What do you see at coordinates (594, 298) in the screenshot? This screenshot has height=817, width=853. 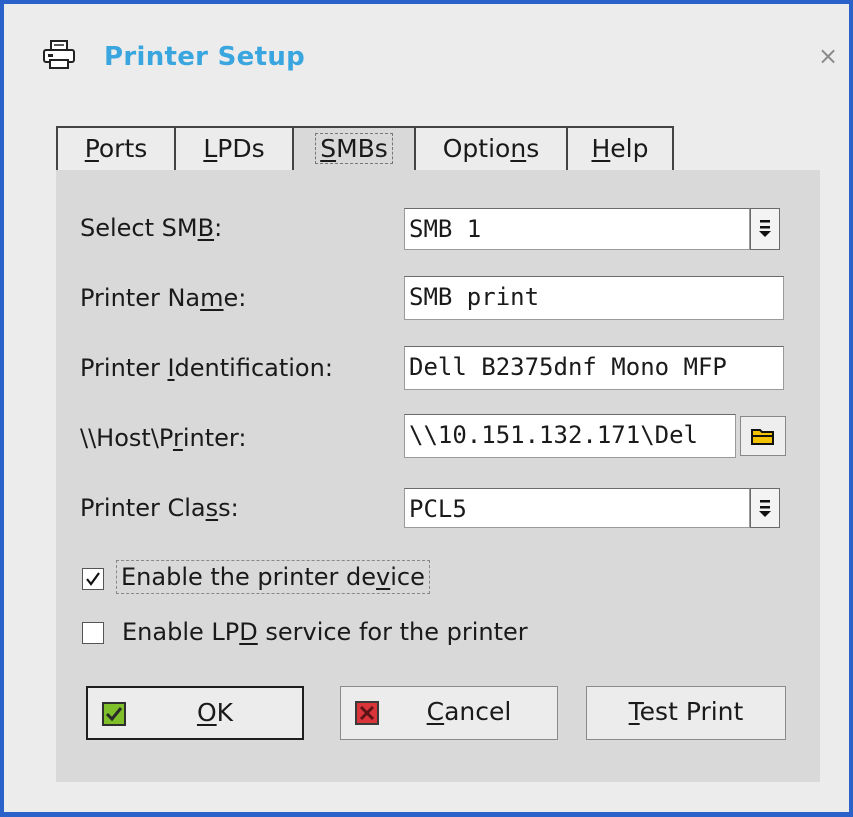 I see `printer-name-input: SMB print` at bounding box center [594, 298].